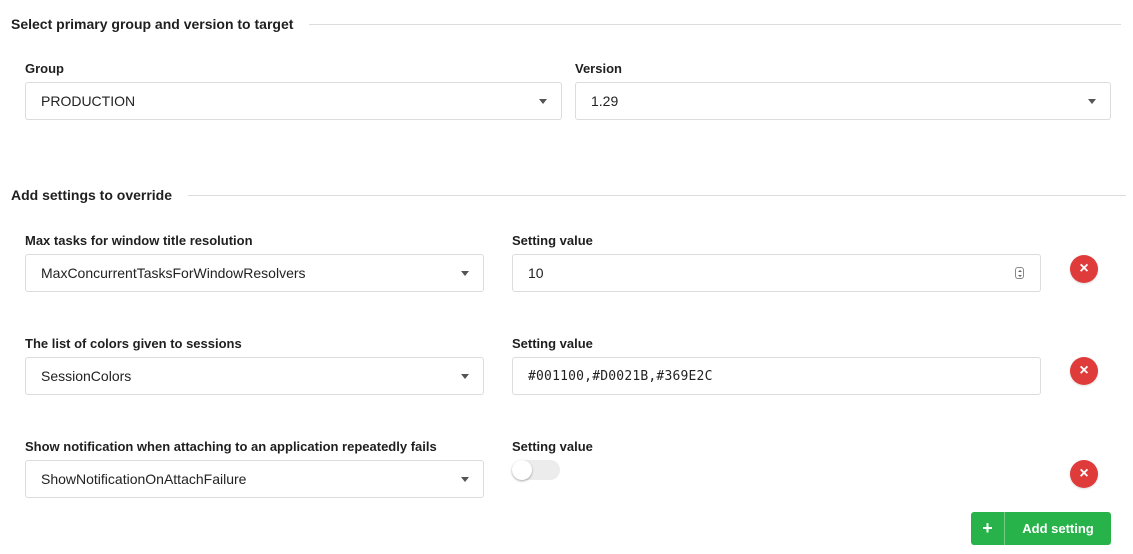  What do you see at coordinates (1058, 528) in the screenshot?
I see `add-setting-label: Add setting` at bounding box center [1058, 528].